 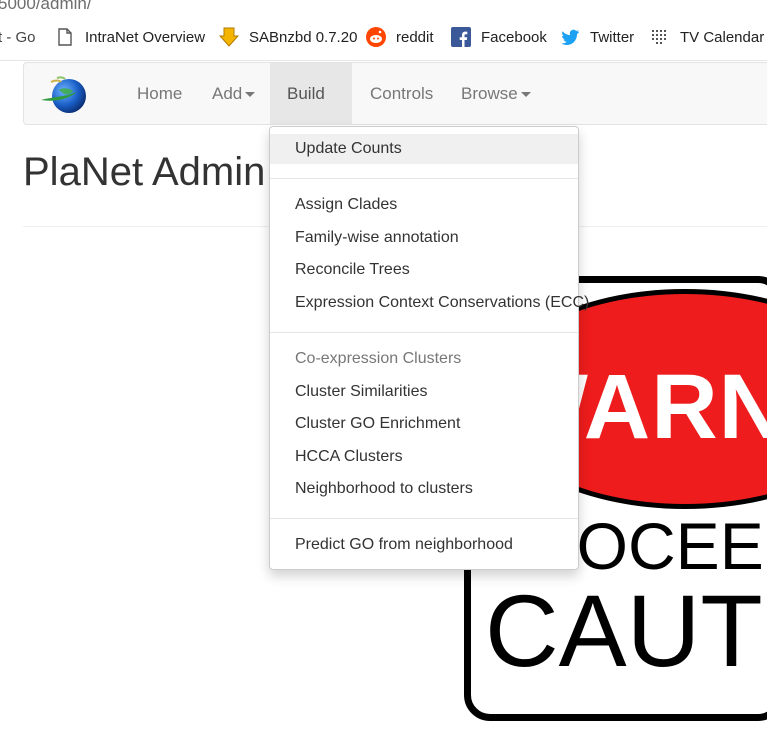 I want to click on menu-item-predict-go: Predict GO from neighborhood, so click(x=424, y=545).